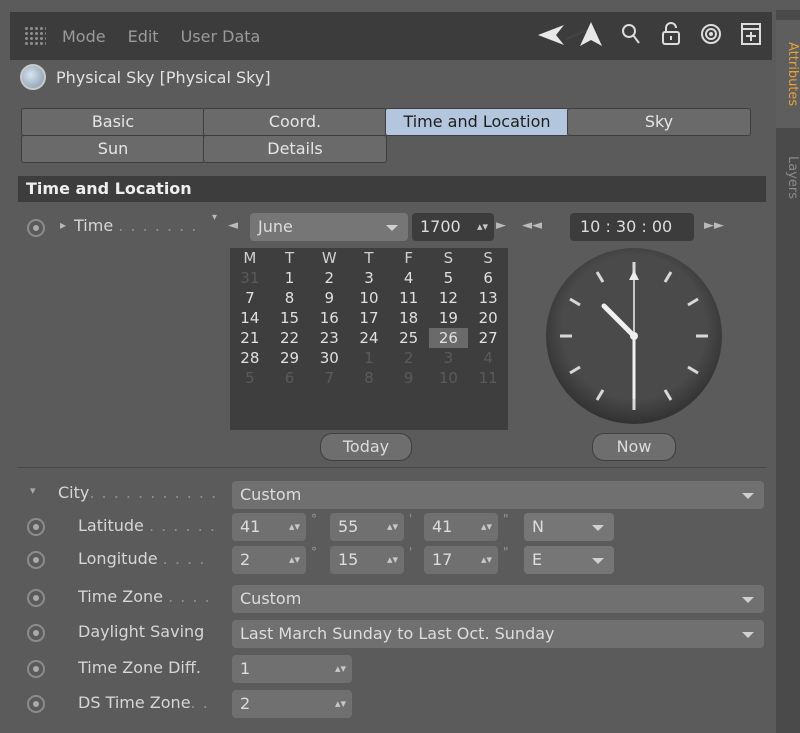 The width and height of the screenshot is (800, 733). What do you see at coordinates (35, 36) in the screenshot?
I see `grip-icon` at bounding box center [35, 36].